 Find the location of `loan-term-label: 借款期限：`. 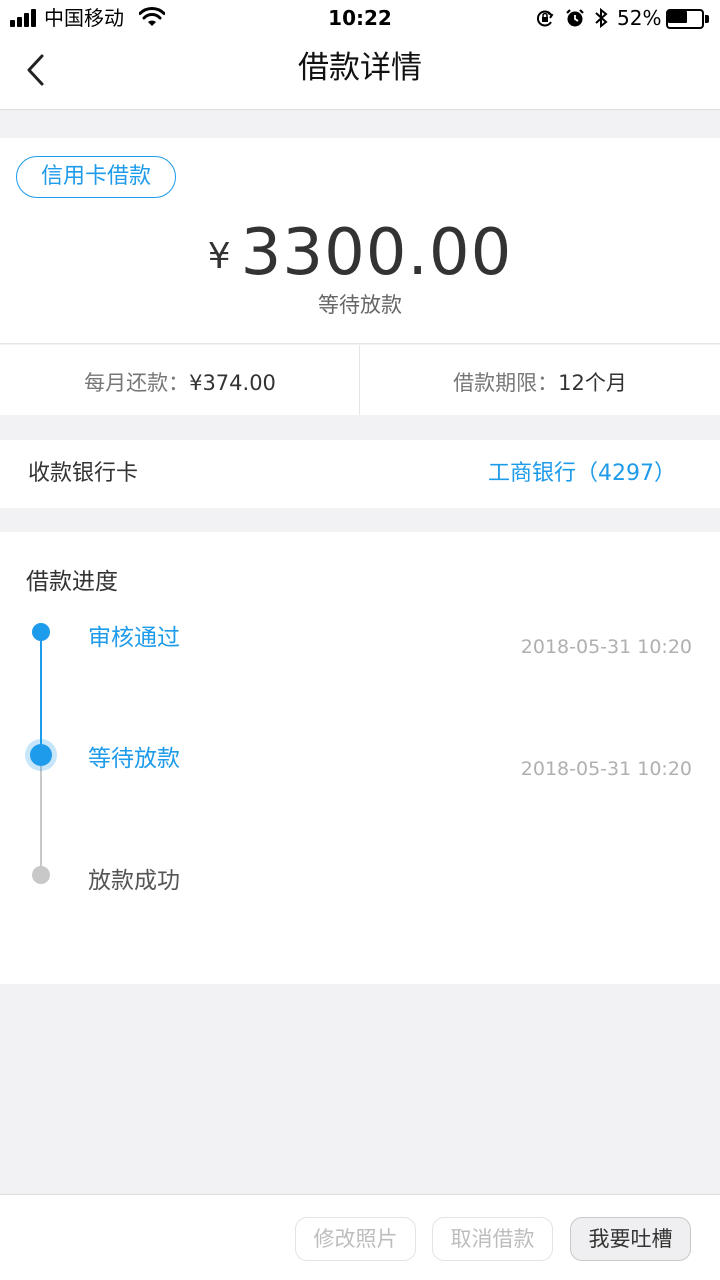

loan-term-label: 借款期限： is located at coordinates (506, 383).